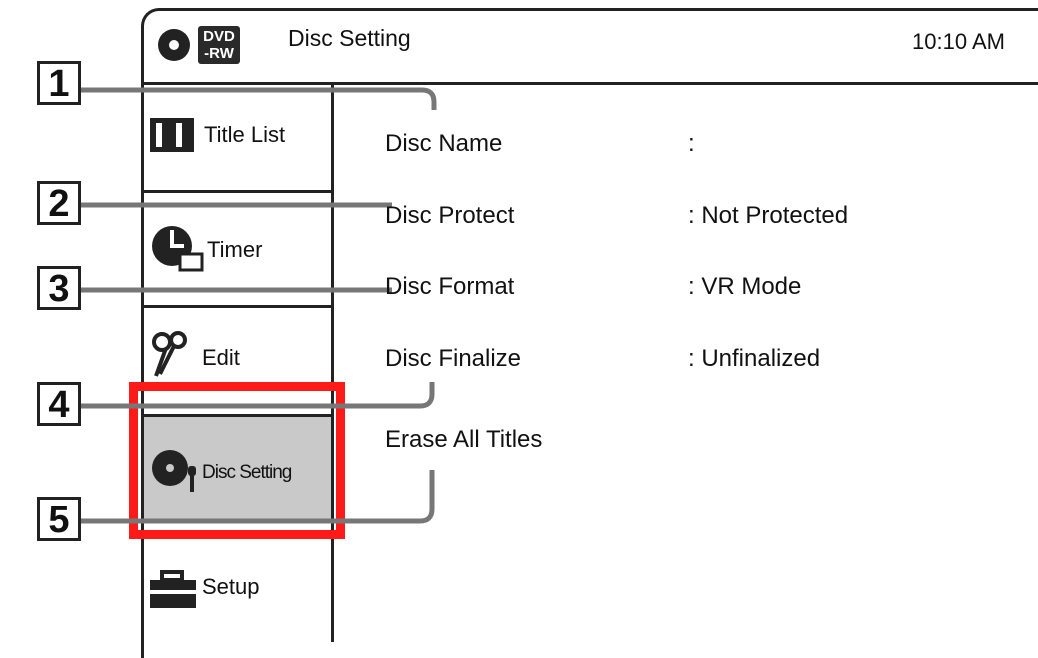 The image size is (1038, 658). Describe the element at coordinates (768, 215) in the screenshot. I see `setting-disc-protect-value: : Not Protected` at that location.